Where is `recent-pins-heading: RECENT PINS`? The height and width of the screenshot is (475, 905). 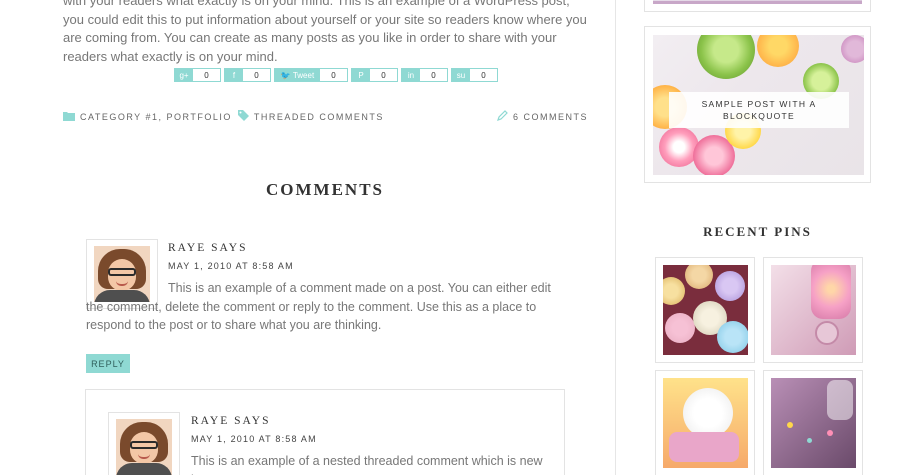 recent-pins-heading: RECENT PINS is located at coordinates (757, 231).